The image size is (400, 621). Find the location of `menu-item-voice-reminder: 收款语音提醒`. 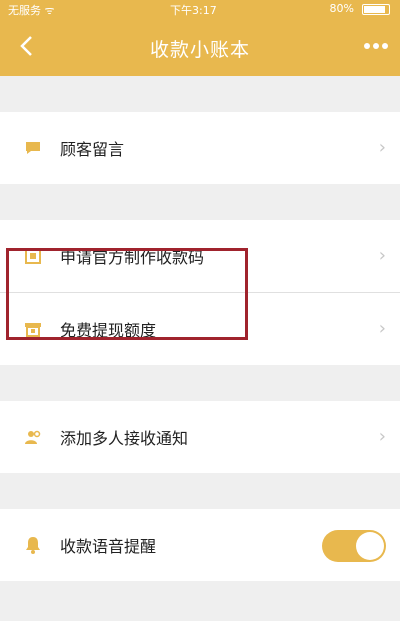

menu-item-voice-reminder: 收款语音提醒 is located at coordinates (200, 545).